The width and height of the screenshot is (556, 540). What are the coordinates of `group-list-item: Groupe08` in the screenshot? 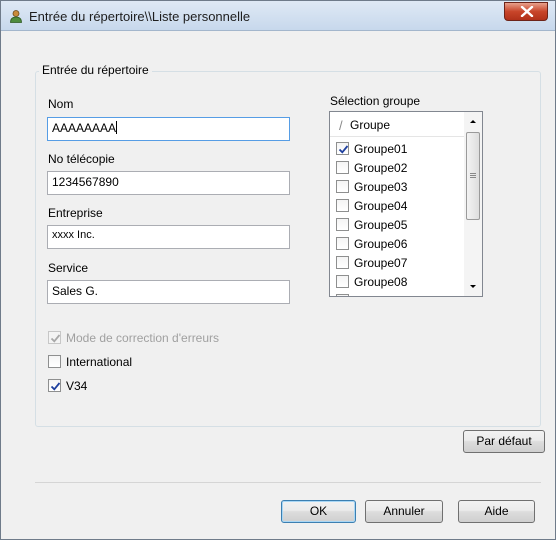 It's located at (397, 281).